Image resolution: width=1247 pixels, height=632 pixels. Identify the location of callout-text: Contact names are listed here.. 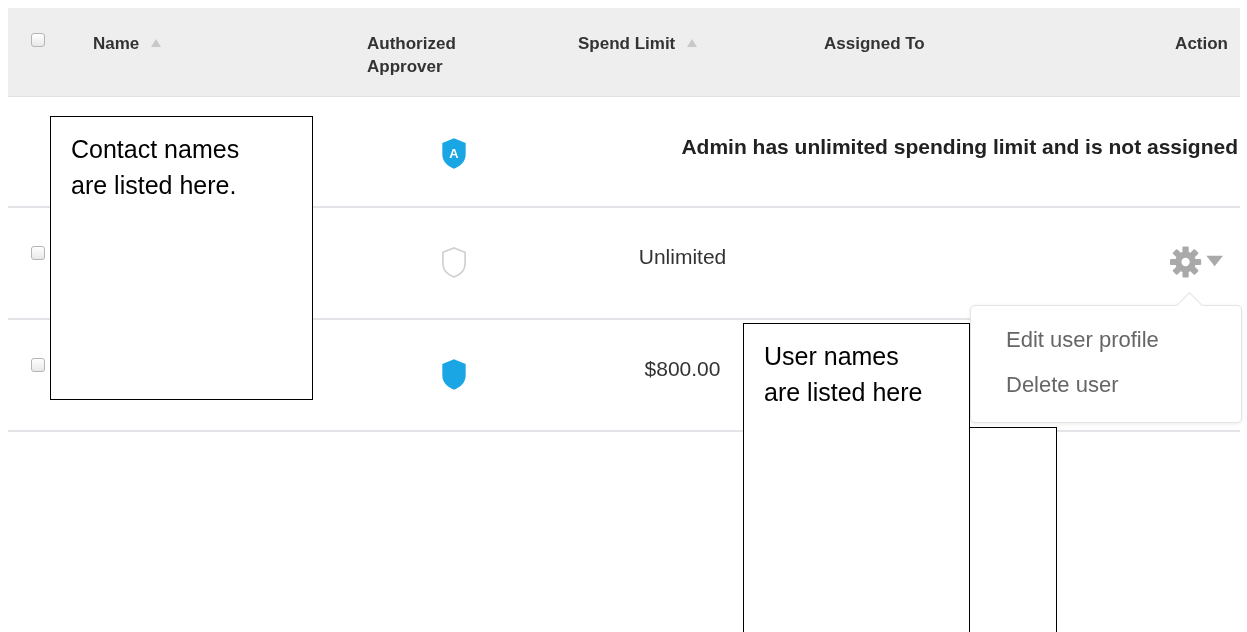
(156, 167).